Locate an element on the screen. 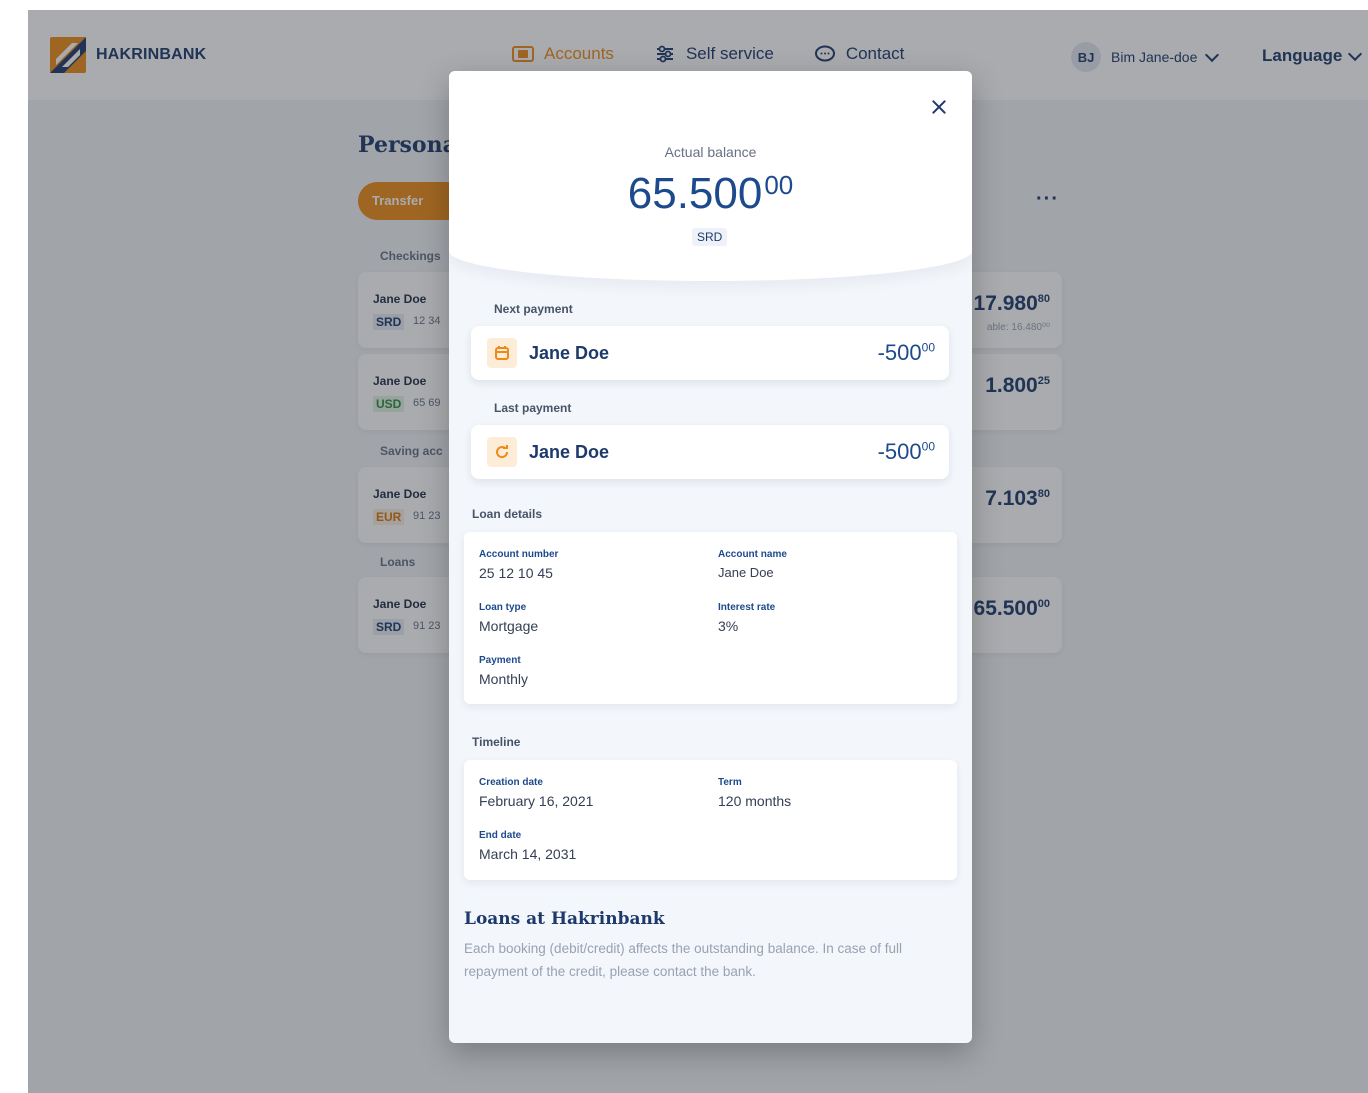 This screenshot has height=1093, width=1368. loan-details-title: Loan details is located at coordinates (507, 514).